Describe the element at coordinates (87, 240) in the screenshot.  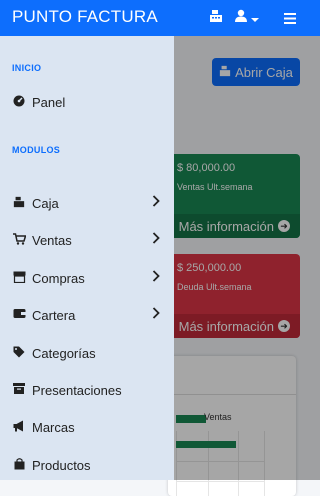
I see `sidebar-item-ventas: Ventas` at that location.